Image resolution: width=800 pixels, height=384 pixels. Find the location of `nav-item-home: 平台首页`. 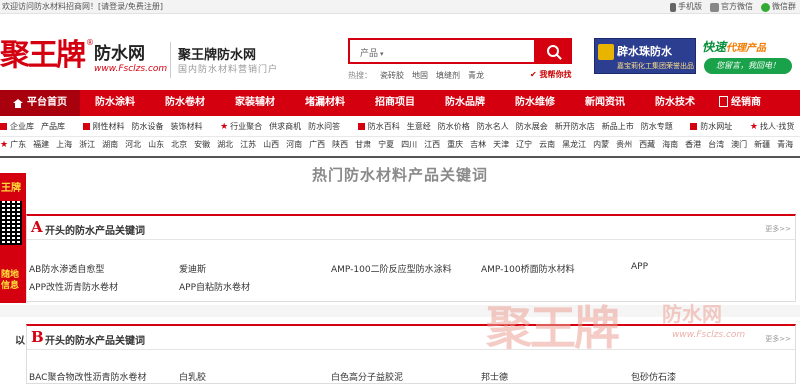

nav-item-home: 平台首页 is located at coordinates (40, 103).